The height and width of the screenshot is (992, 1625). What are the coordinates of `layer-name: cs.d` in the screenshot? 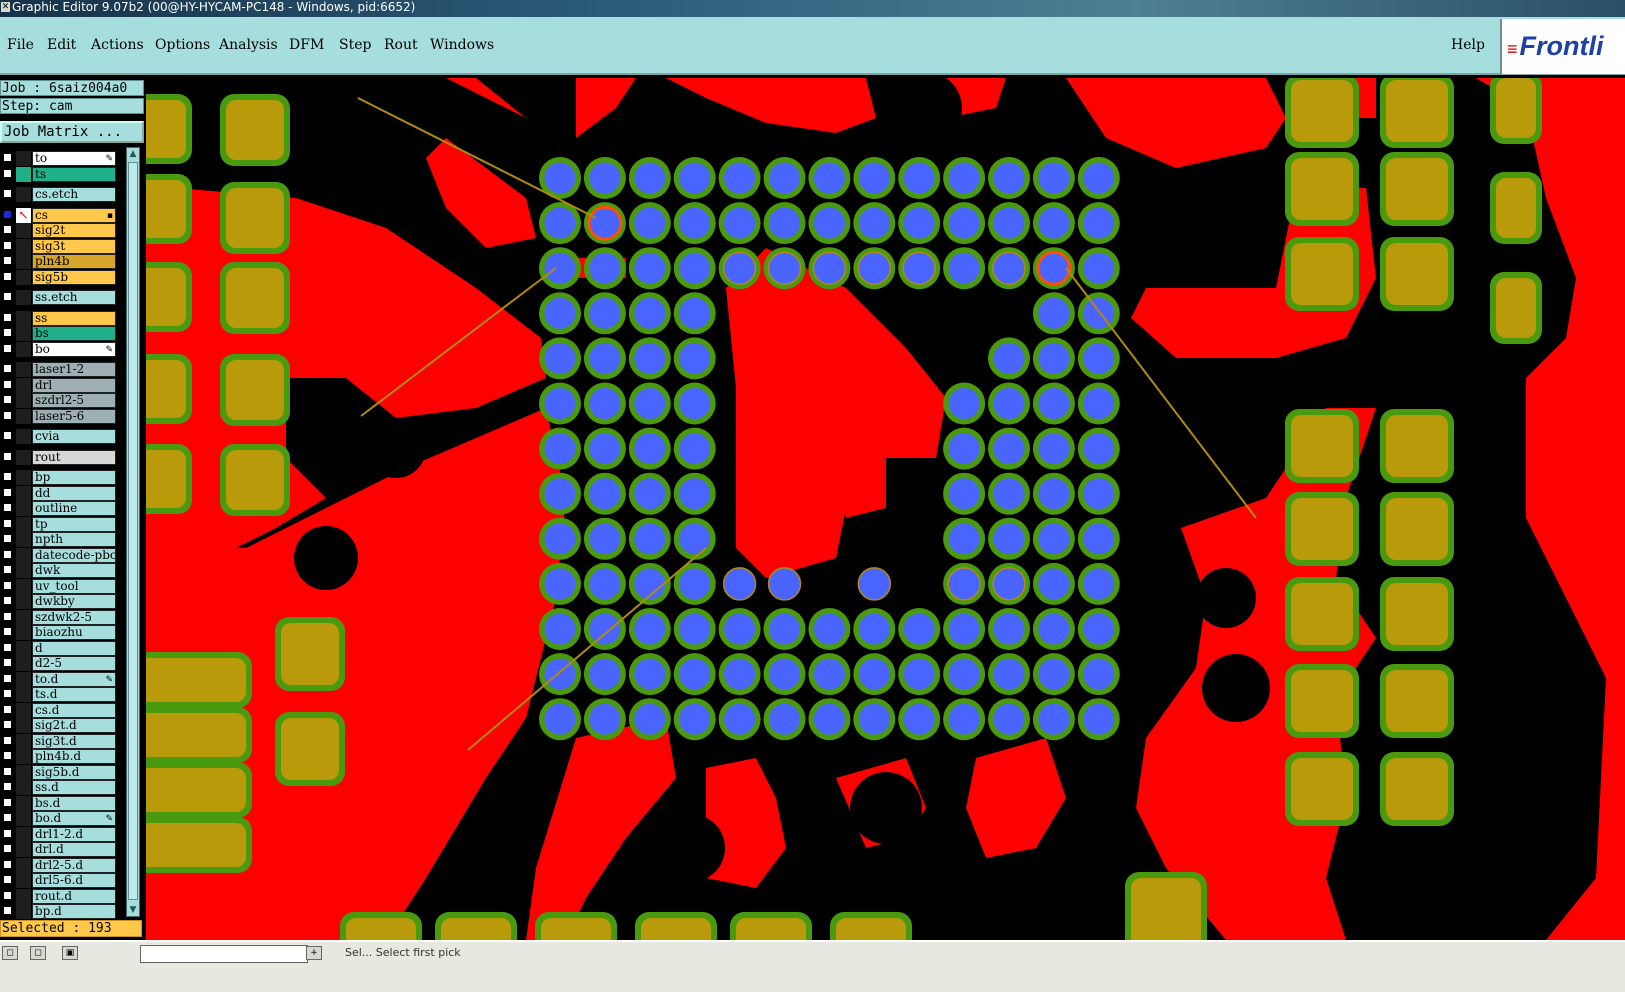 It's located at (74, 710).